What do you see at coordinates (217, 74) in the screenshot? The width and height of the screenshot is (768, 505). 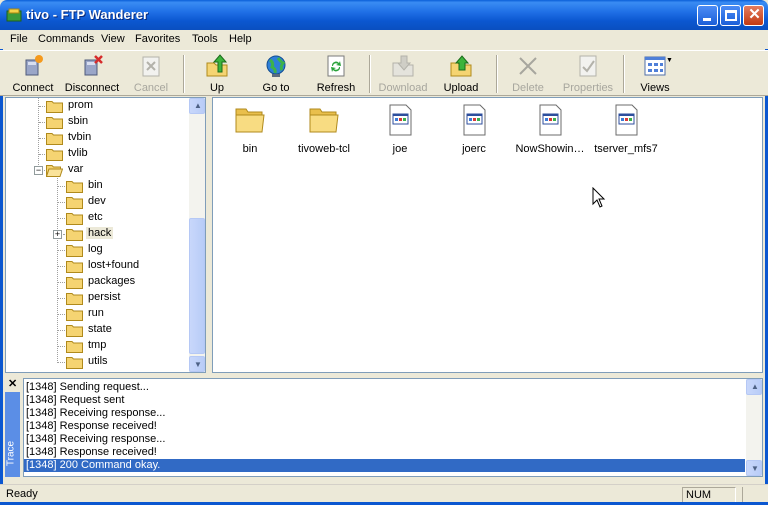 I see `up-button: Up` at bounding box center [217, 74].